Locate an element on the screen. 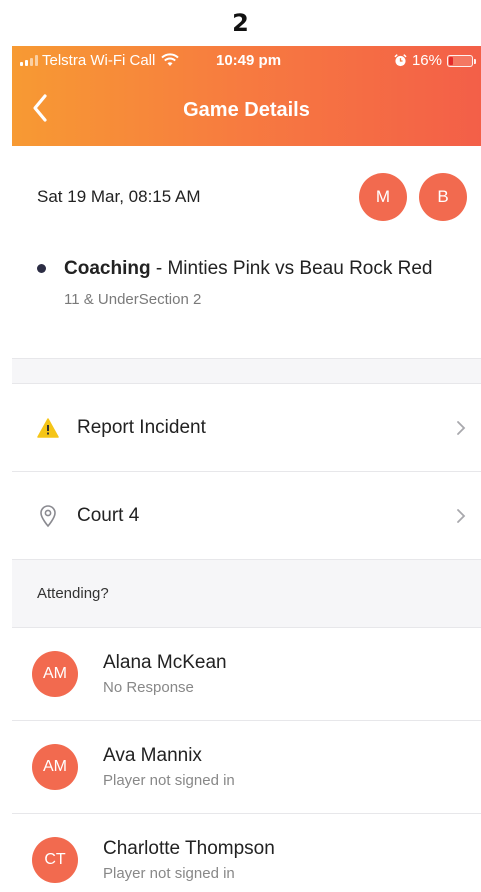 This screenshot has width=481, height=892. report-incident-label: Report Incident is located at coordinates (141, 427).